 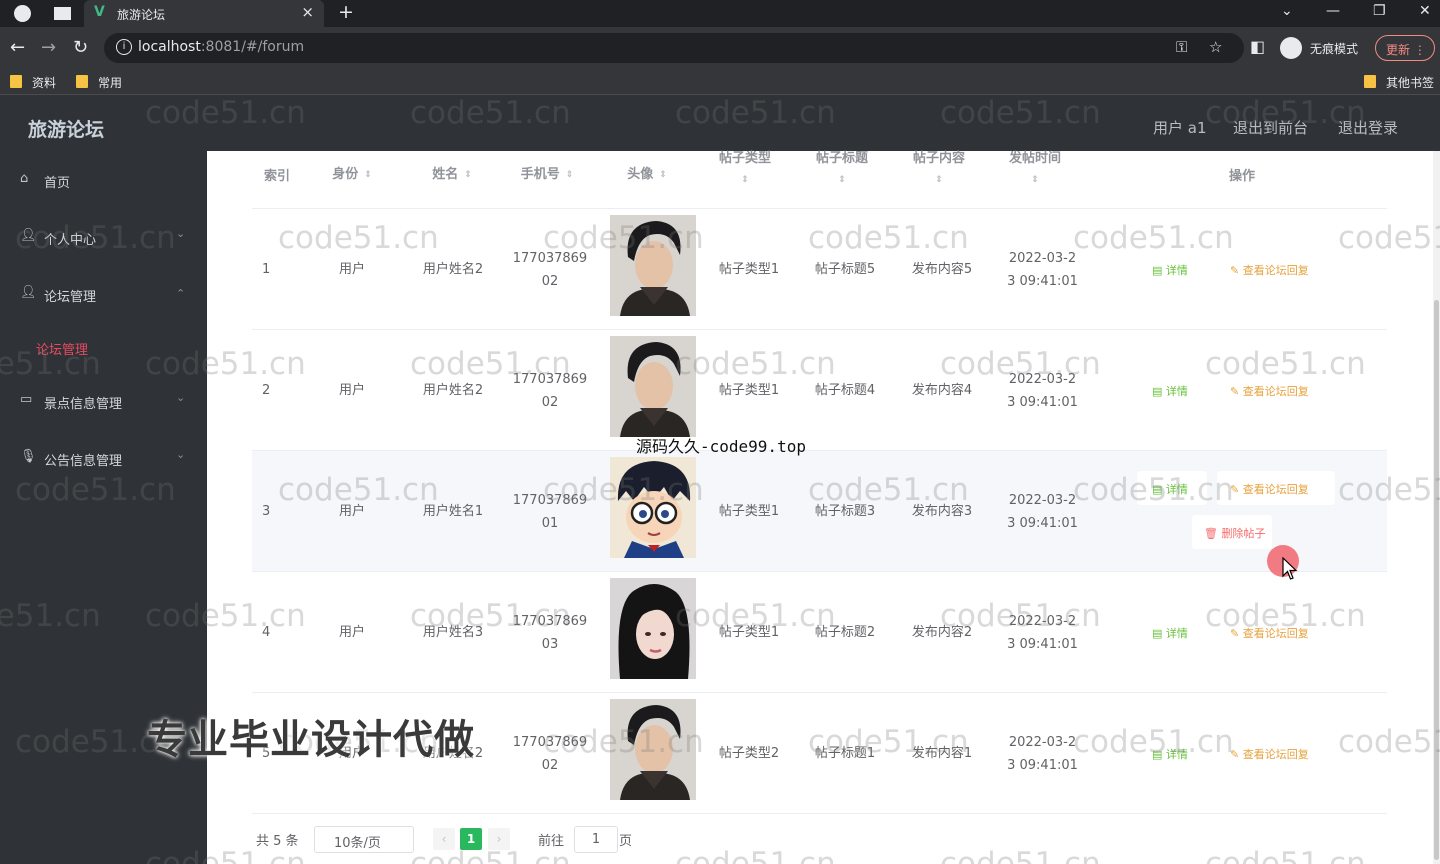 I want to click on sidebar-item-announcements: 🎙︎ 公告信息管理 ⌄, so click(x=103, y=459).